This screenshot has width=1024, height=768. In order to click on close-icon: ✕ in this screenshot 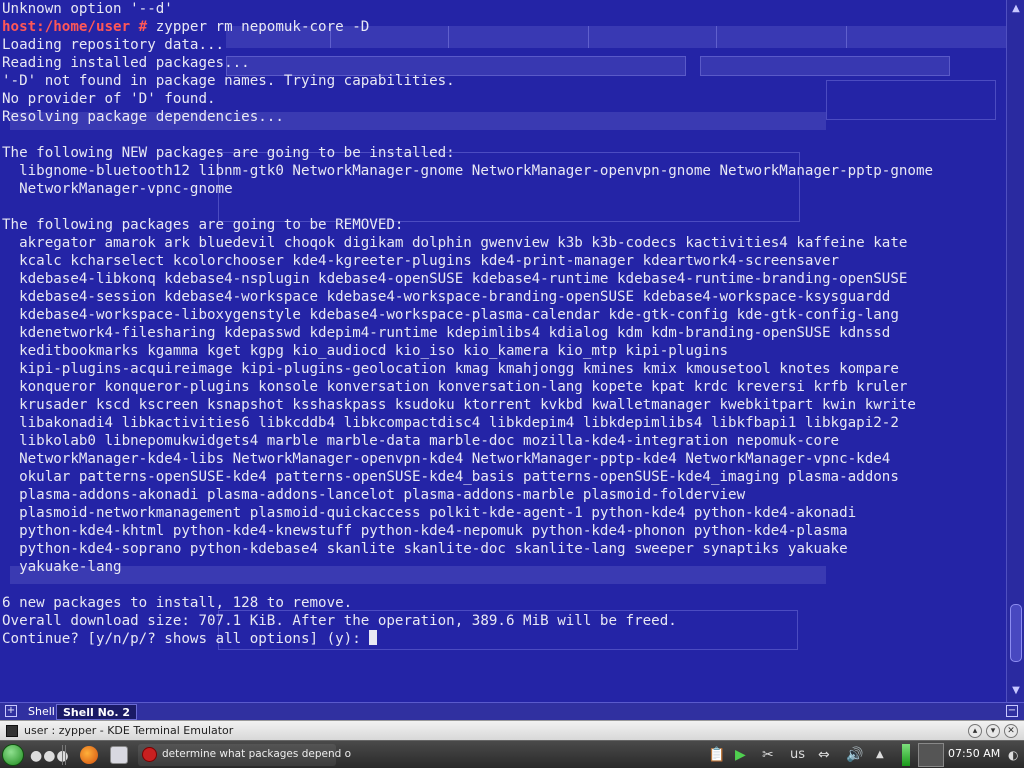, I will do `click(1011, 731)`.